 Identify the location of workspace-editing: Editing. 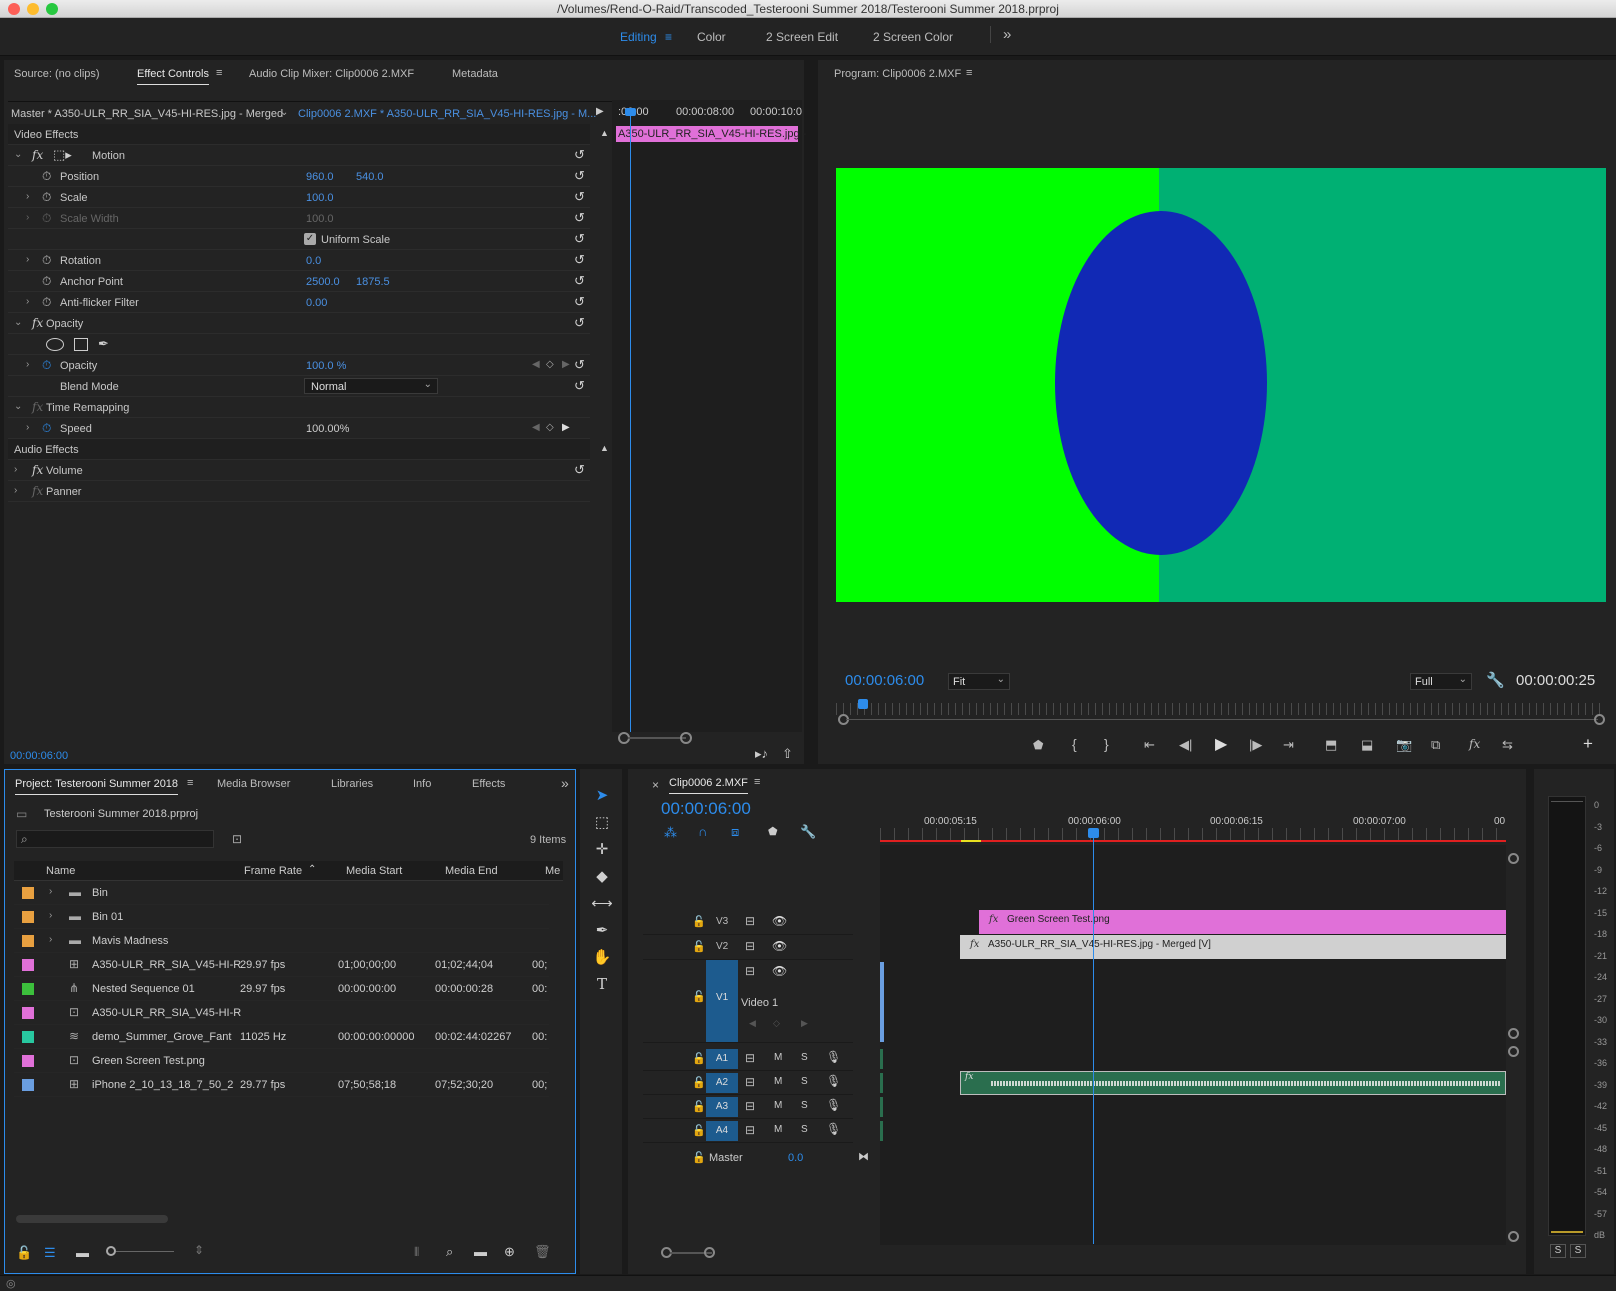
(638, 37).